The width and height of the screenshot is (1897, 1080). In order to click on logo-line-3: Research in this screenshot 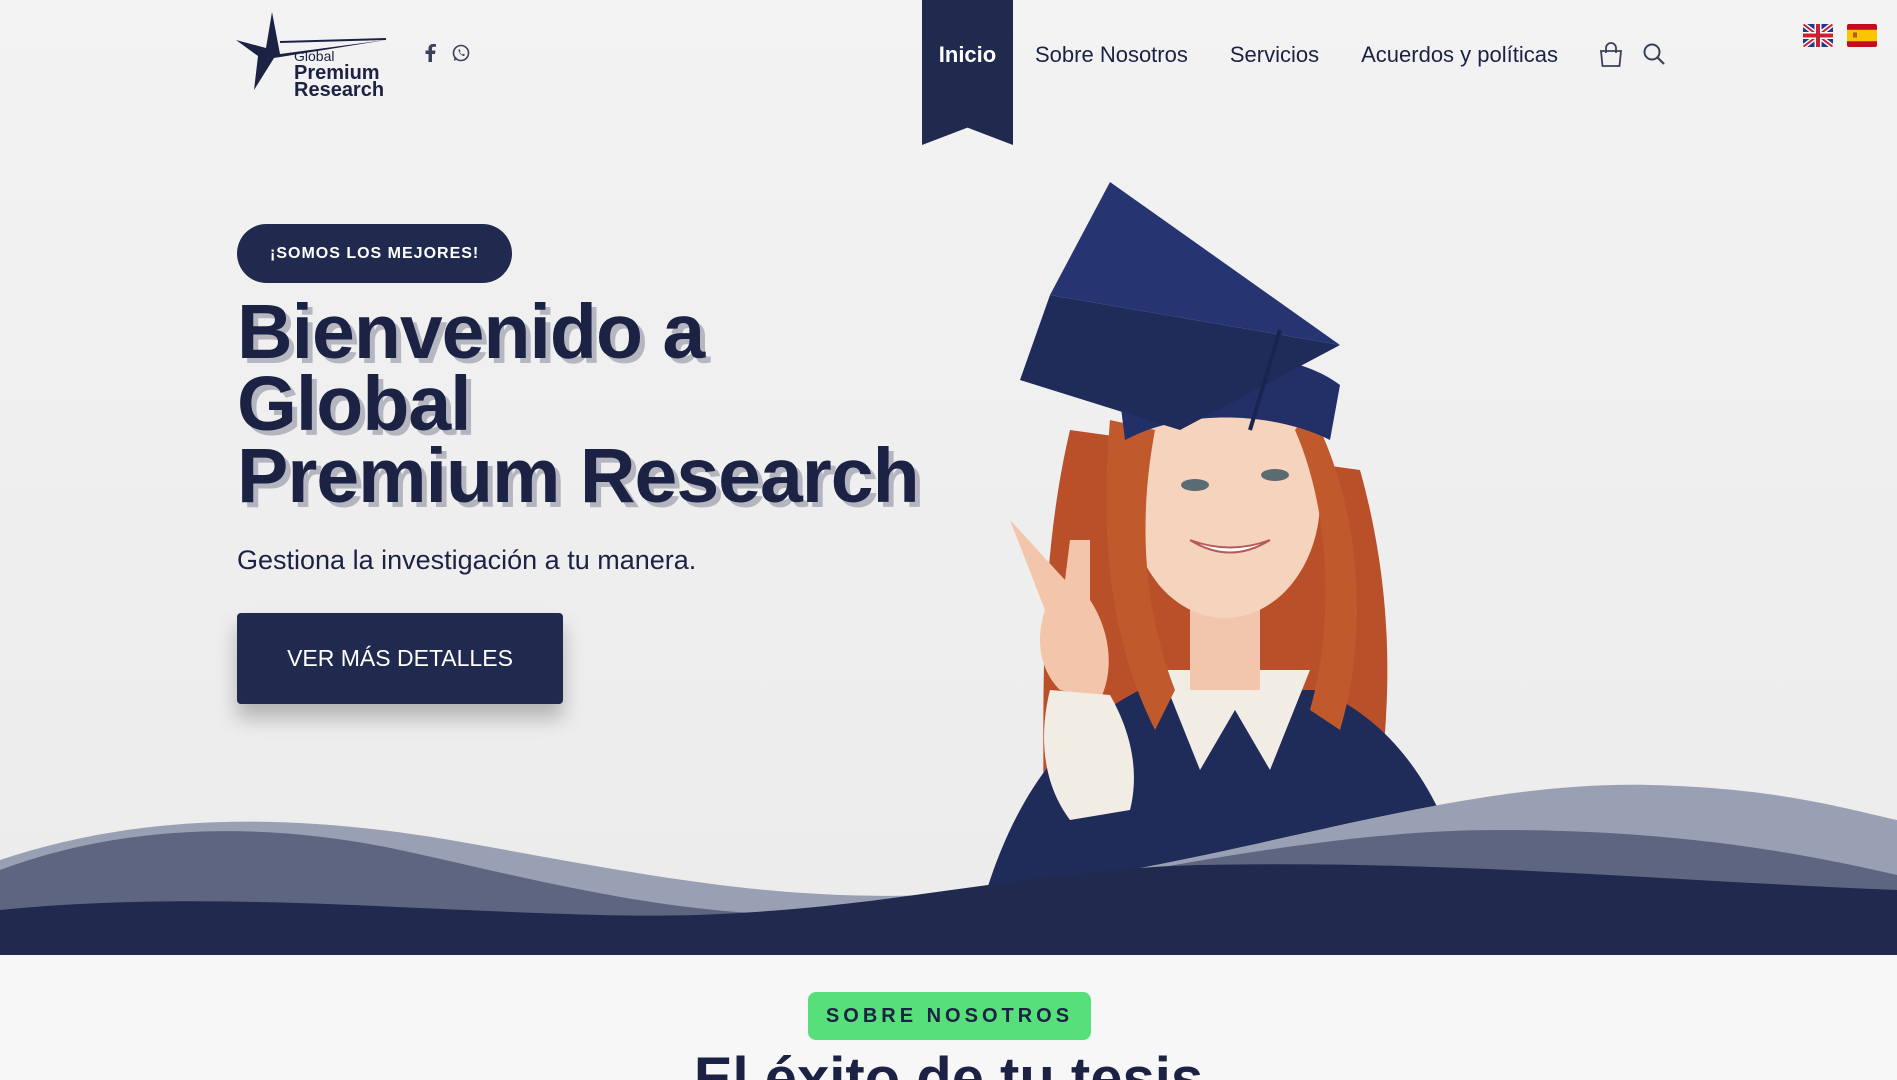, I will do `click(339, 90)`.